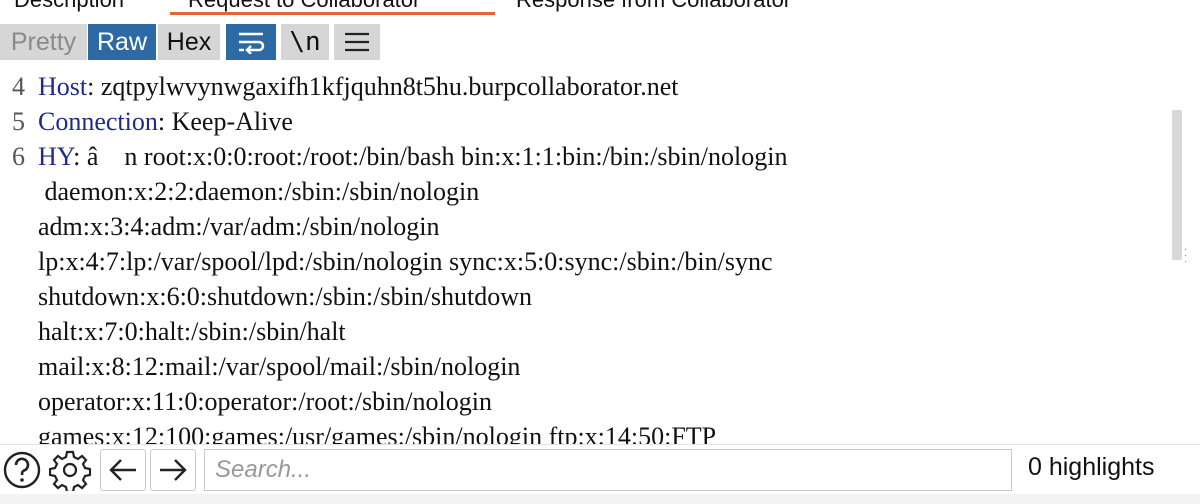  Describe the element at coordinates (608, 470) in the screenshot. I see `search-input` at that location.